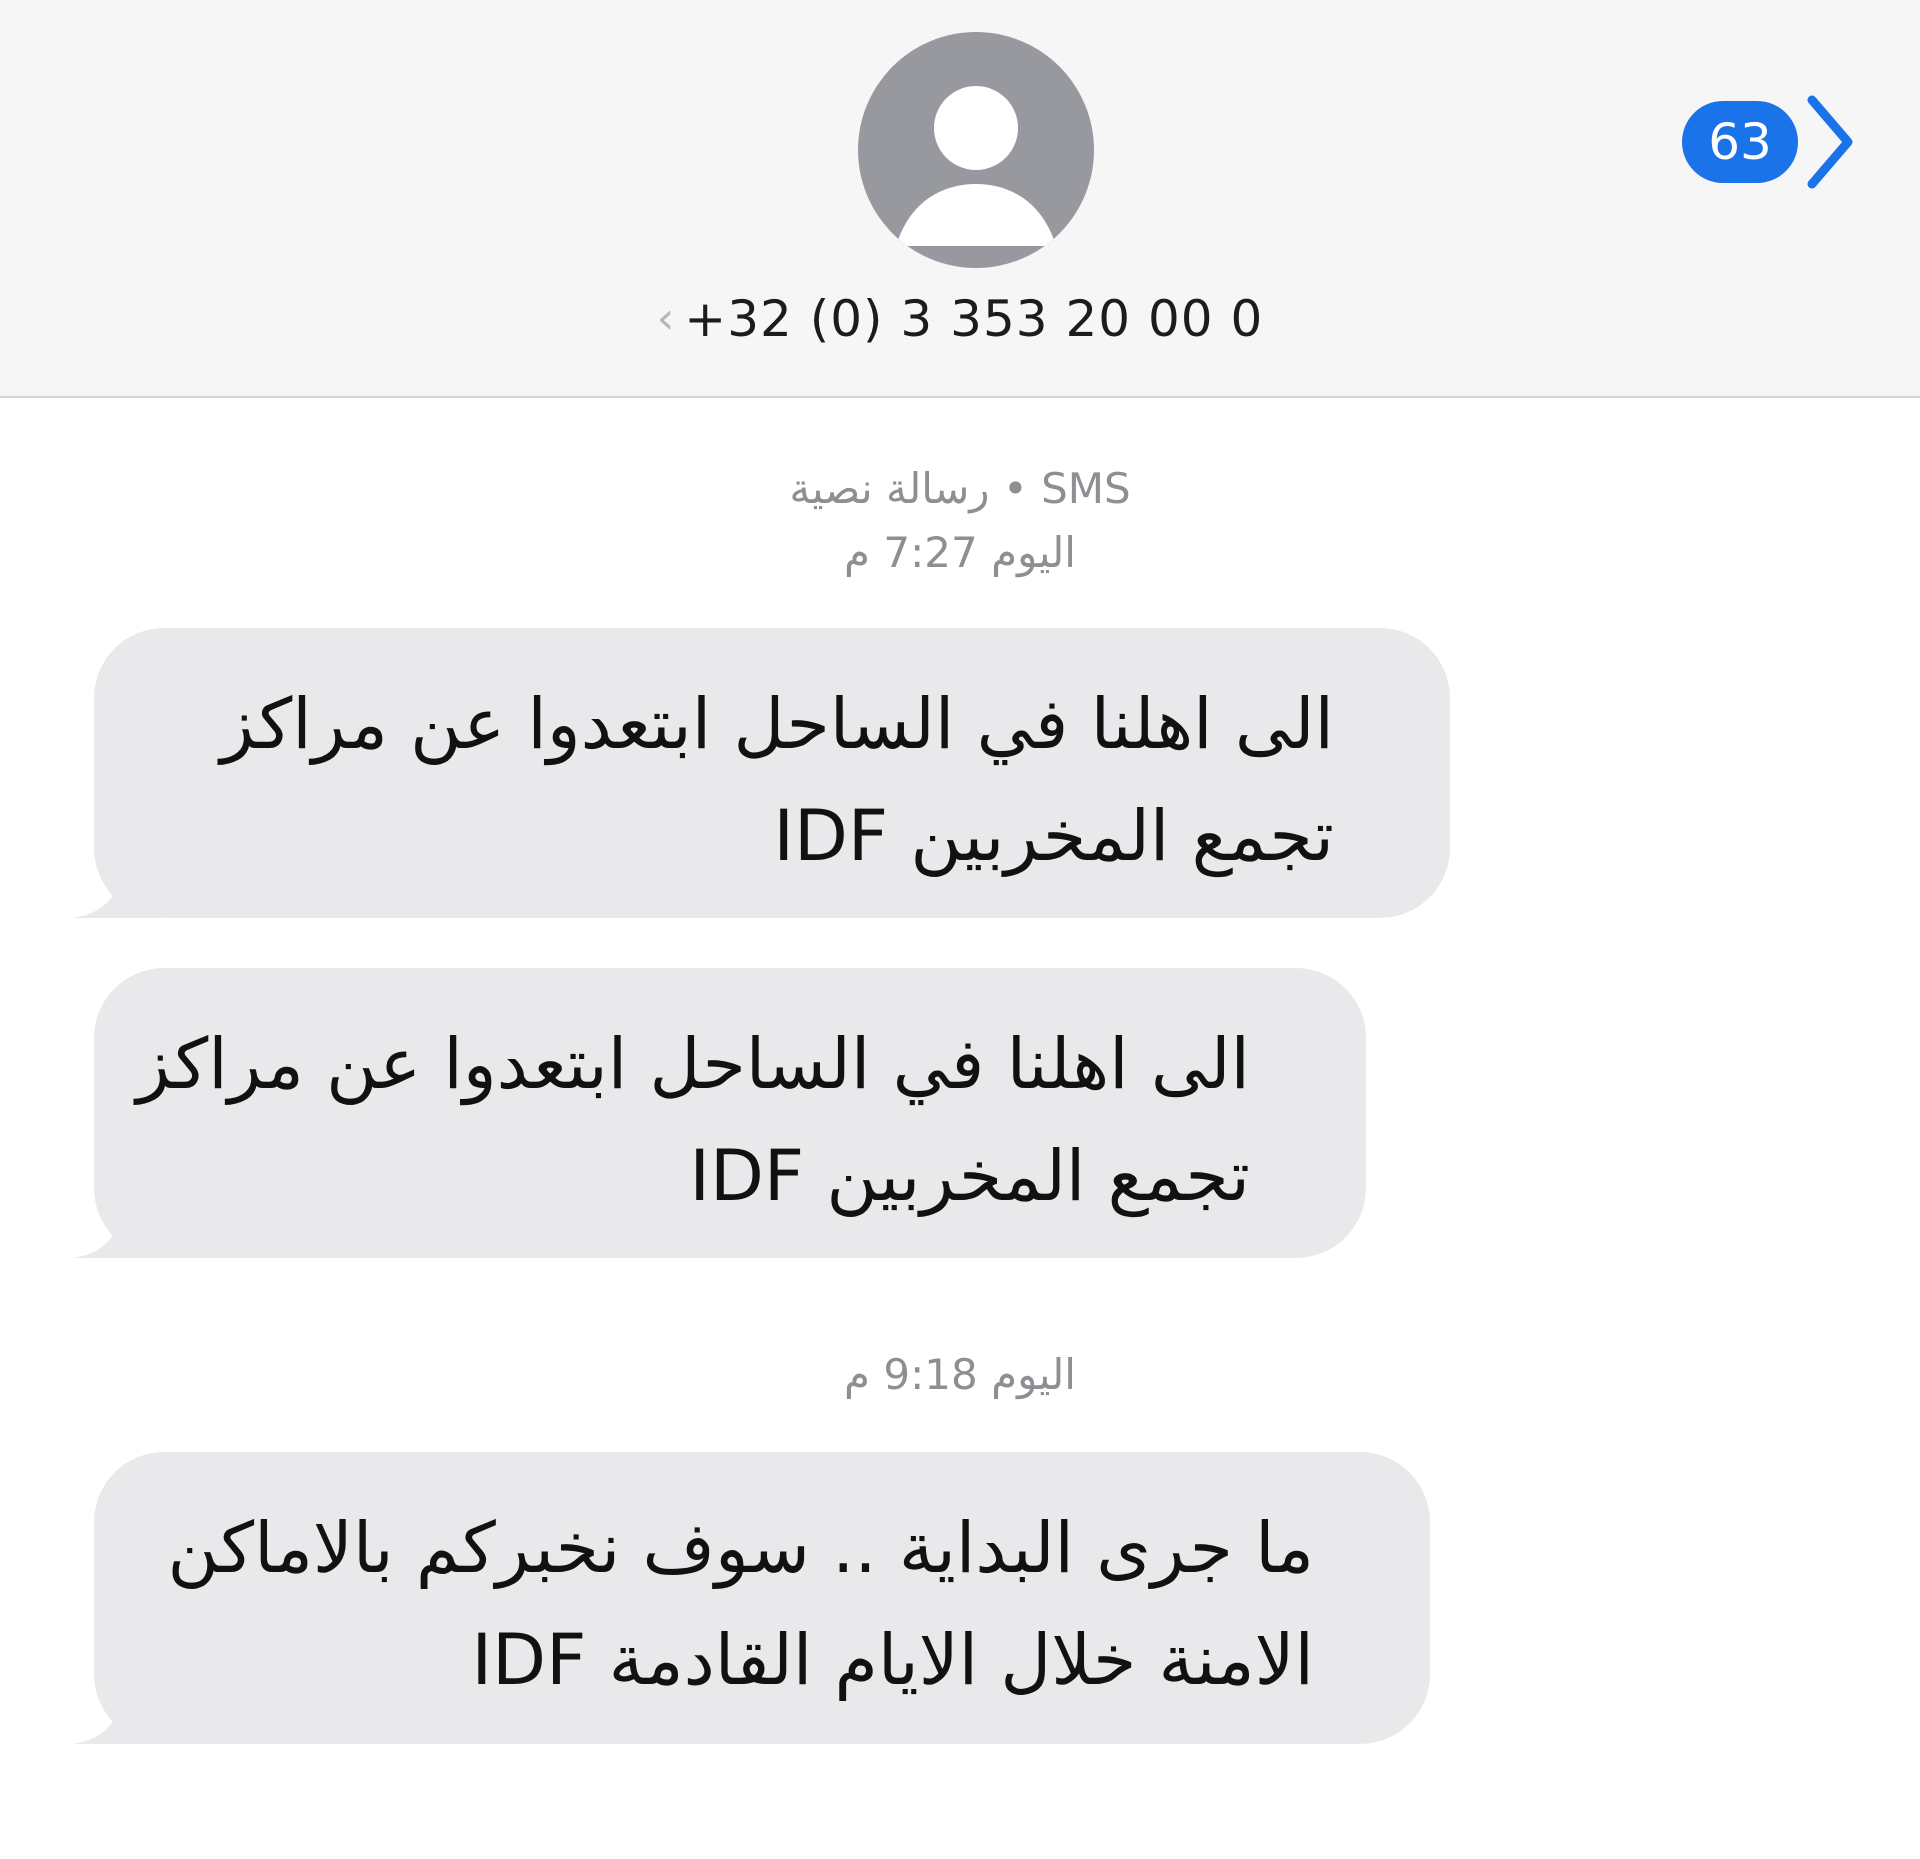  What do you see at coordinates (1830, 142) in the screenshot?
I see `chevron-left-icon` at bounding box center [1830, 142].